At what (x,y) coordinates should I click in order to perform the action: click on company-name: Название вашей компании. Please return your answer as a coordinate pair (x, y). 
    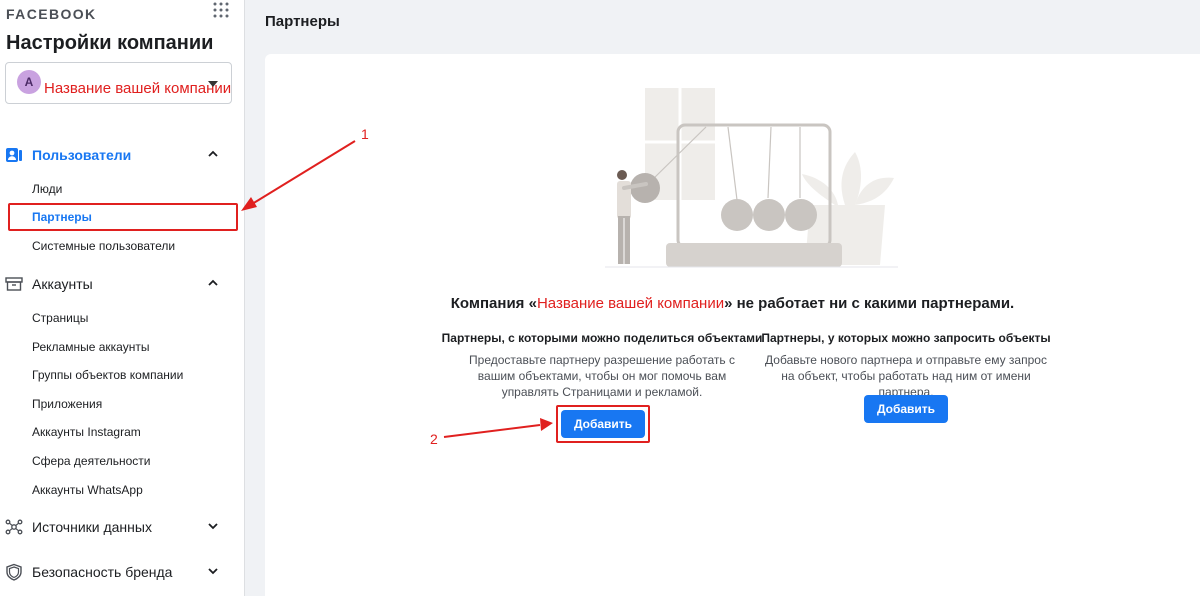
    Looking at the image, I should click on (138, 88).